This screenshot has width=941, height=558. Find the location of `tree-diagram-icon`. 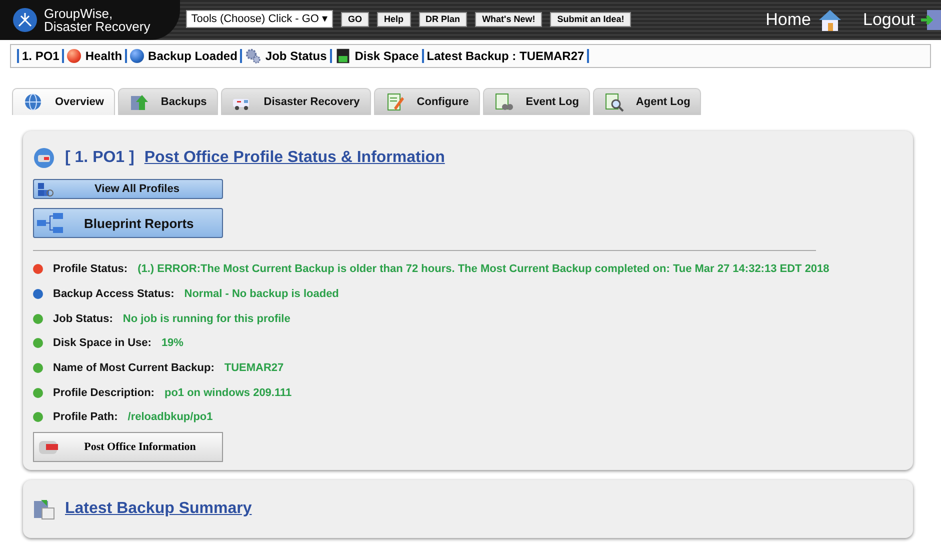

tree-diagram-icon is located at coordinates (50, 223).